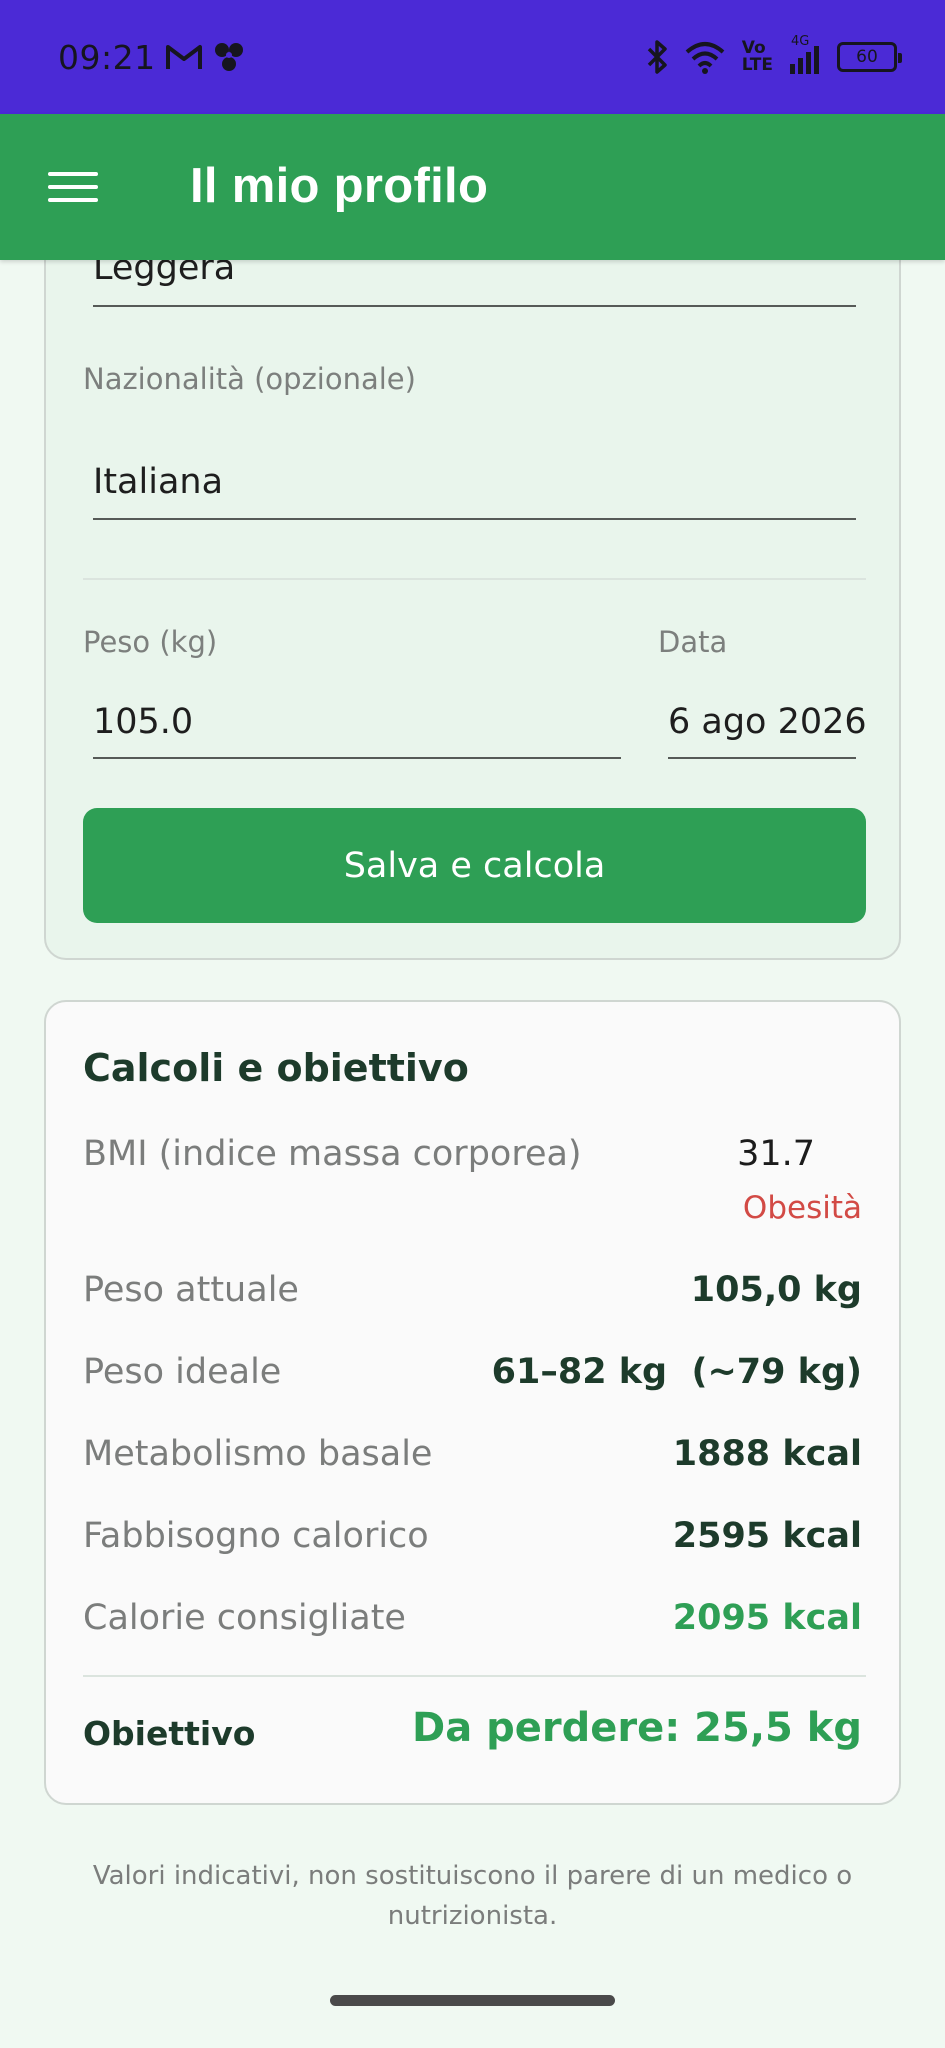  I want to click on goal-label: Obiettivo, so click(169, 1733).